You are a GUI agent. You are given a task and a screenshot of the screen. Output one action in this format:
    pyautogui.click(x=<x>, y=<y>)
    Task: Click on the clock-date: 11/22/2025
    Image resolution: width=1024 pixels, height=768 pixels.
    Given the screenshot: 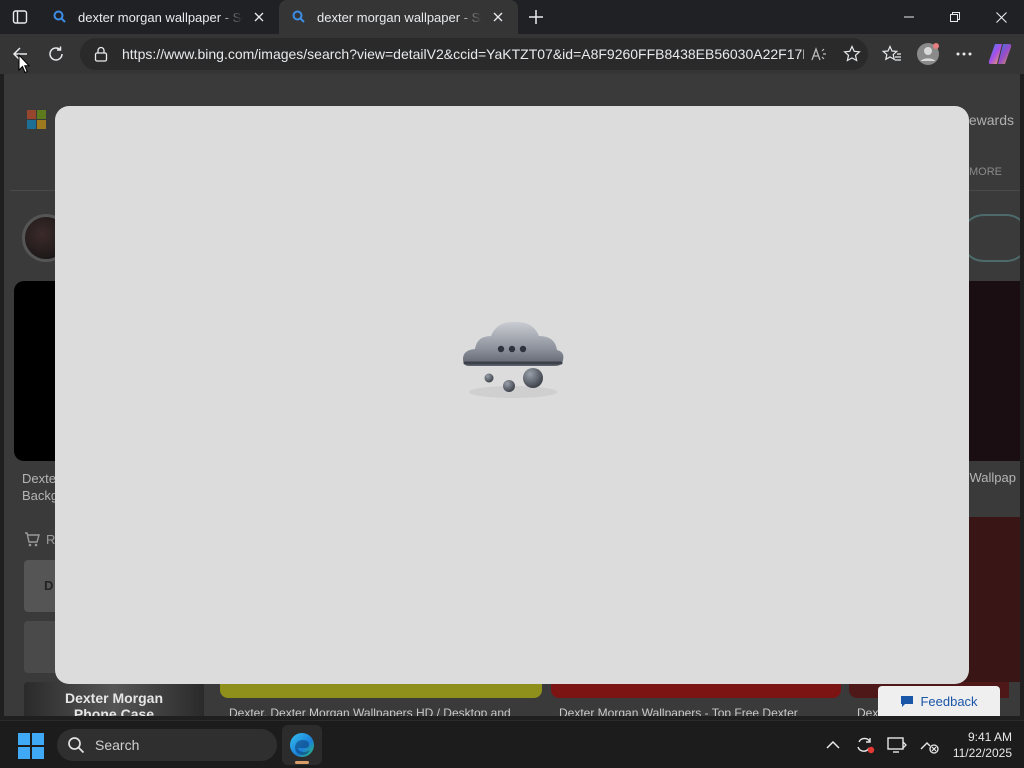 What is the action you would take?
    pyautogui.click(x=982, y=753)
    